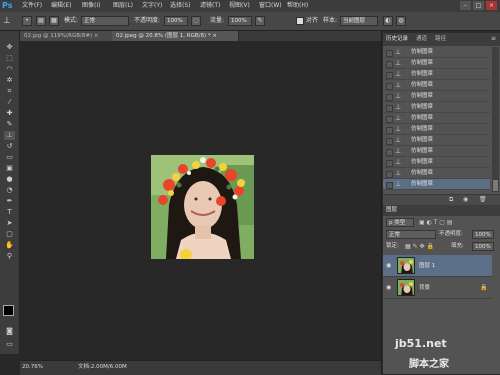 The image size is (500, 375). I want to click on airbrush-icon: ✎, so click(260, 21).